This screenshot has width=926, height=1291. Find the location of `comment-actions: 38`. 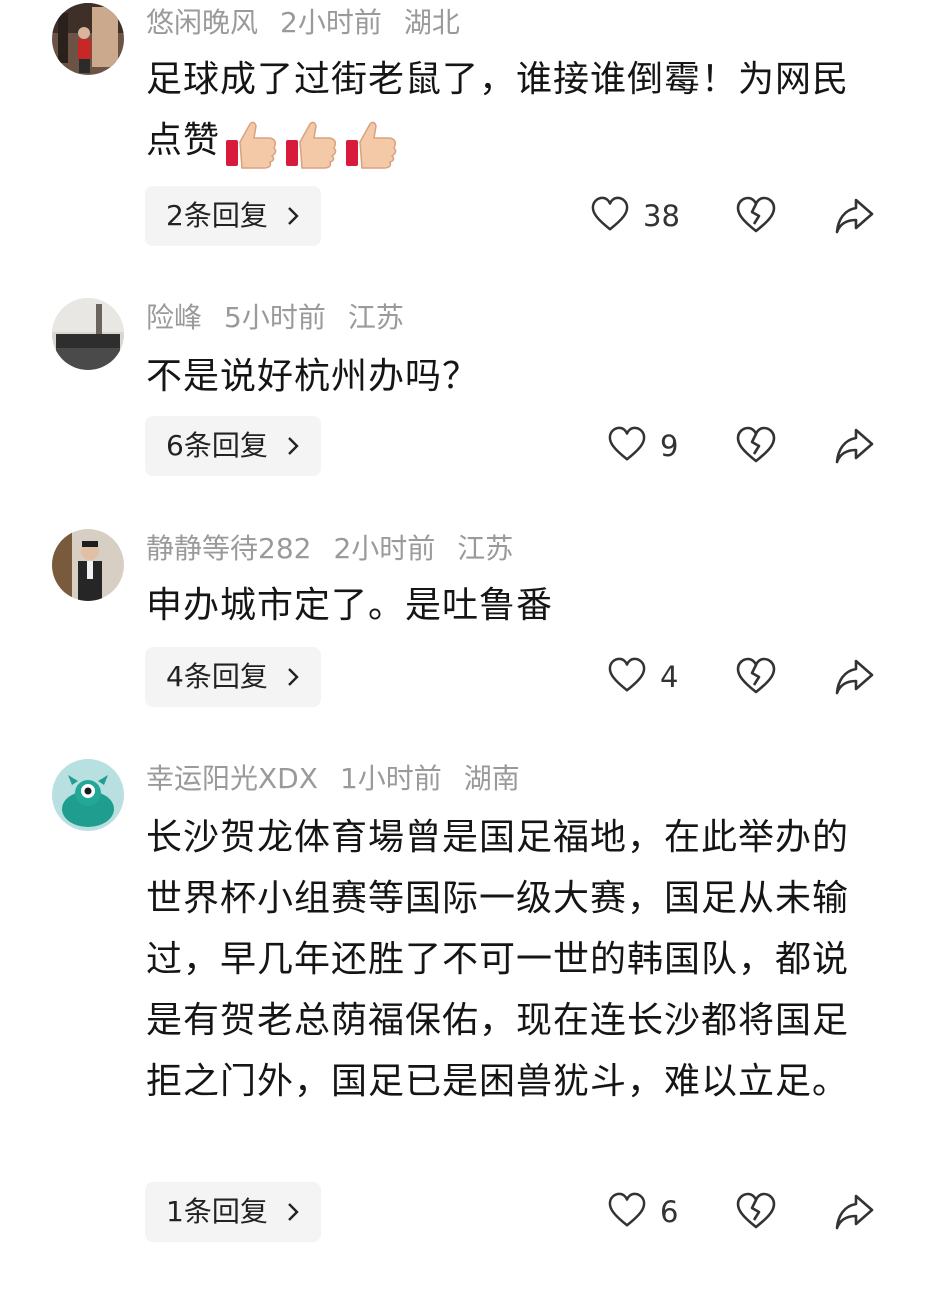

comment-actions: 38 is located at coordinates (463, 216).